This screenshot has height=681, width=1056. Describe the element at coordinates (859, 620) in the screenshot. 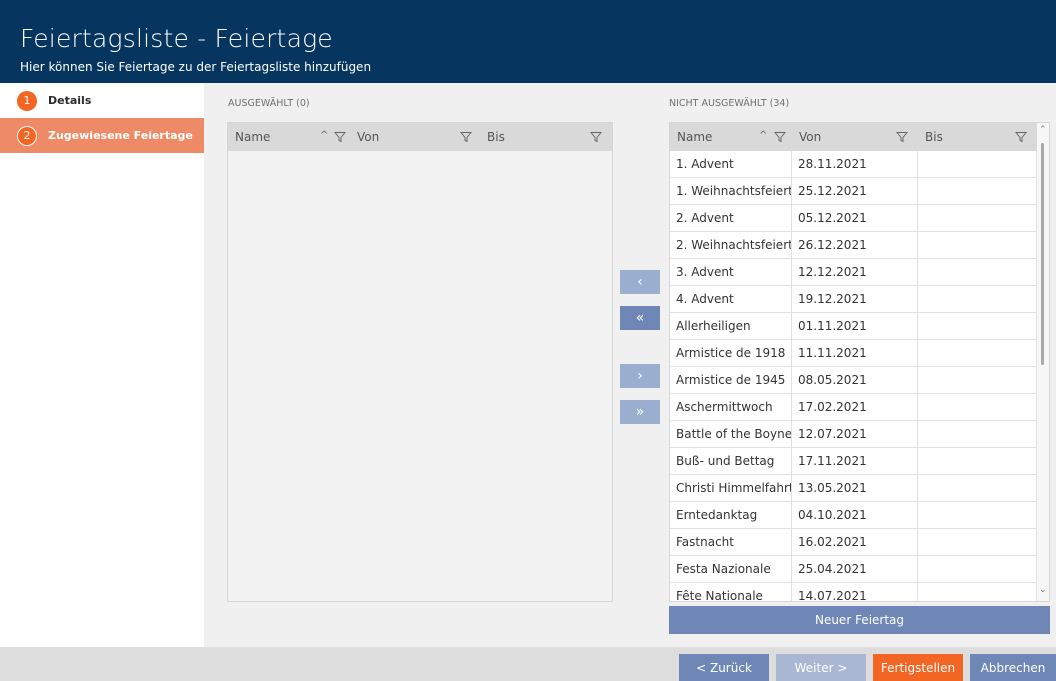

I see `new-holiday-button: Neuer Feiertag` at that location.